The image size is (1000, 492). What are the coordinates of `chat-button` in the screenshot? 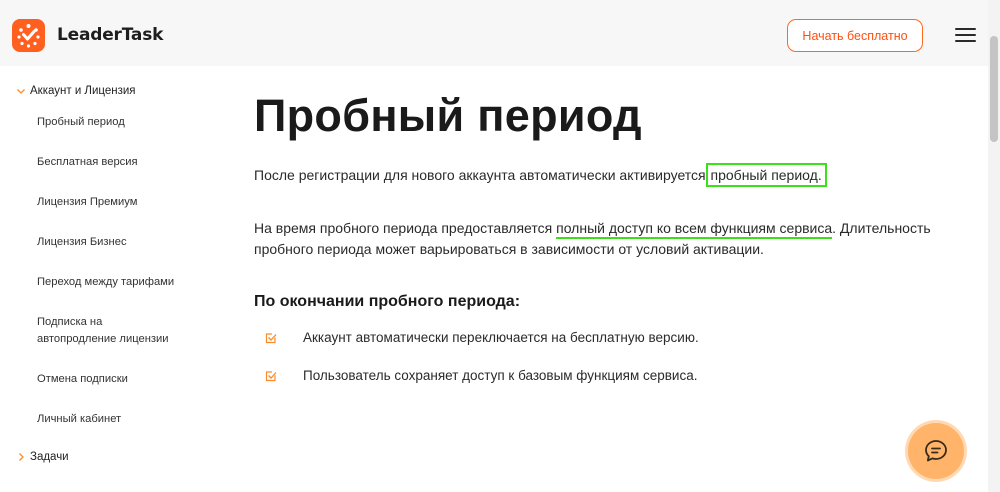 It's located at (936, 451).